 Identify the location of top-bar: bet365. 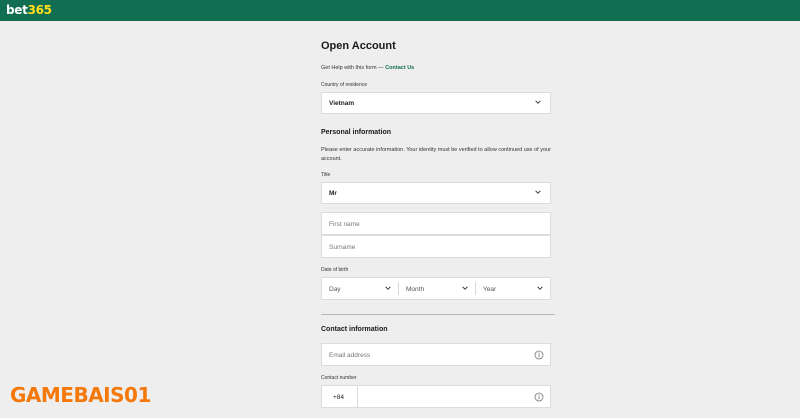
(400, 10).